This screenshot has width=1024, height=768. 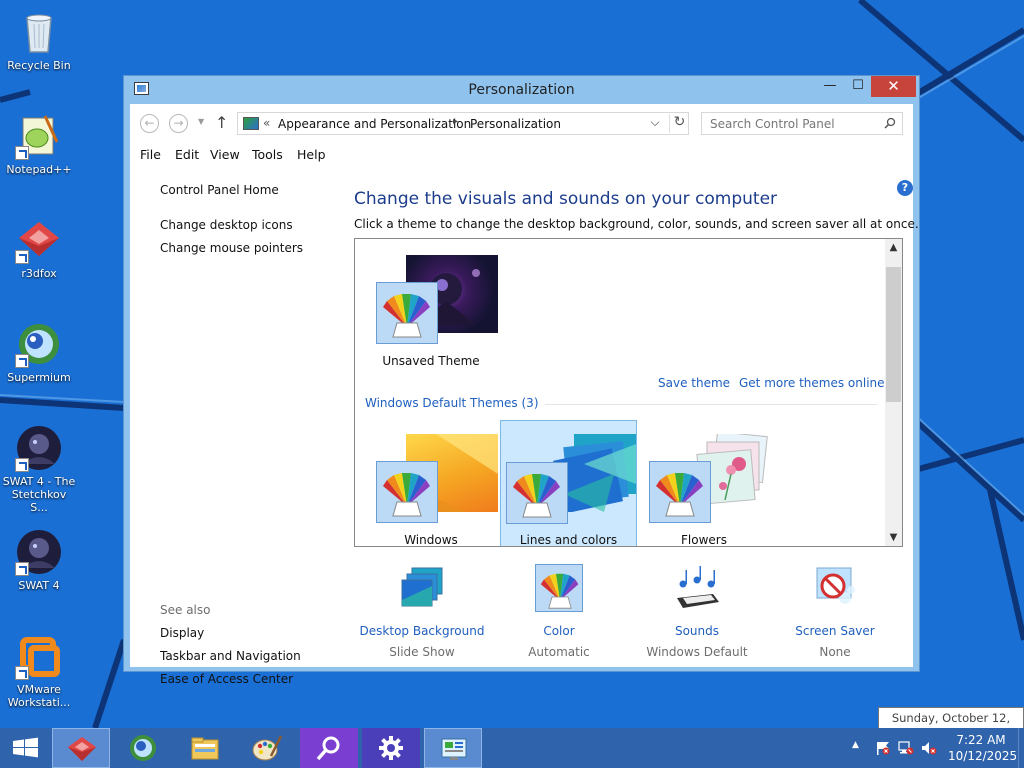 What do you see at coordinates (697, 588) in the screenshot?
I see `sounds-icon` at bounding box center [697, 588].